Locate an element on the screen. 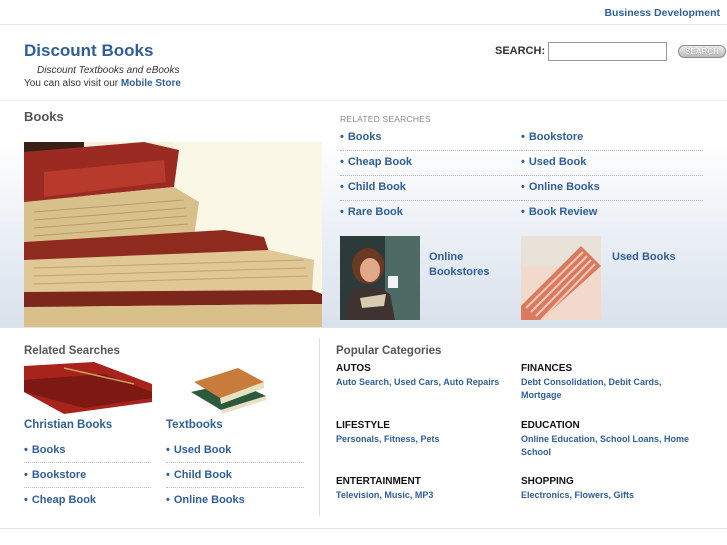 The height and width of the screenshot is (545, 727). textbooks-image is located at coordinates (221, 388).